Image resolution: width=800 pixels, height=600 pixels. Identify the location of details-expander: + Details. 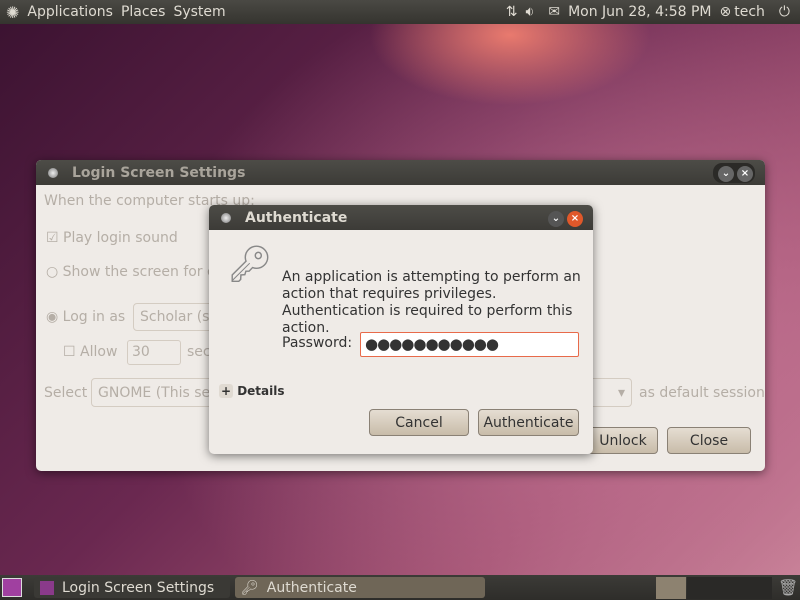
(252, 391).